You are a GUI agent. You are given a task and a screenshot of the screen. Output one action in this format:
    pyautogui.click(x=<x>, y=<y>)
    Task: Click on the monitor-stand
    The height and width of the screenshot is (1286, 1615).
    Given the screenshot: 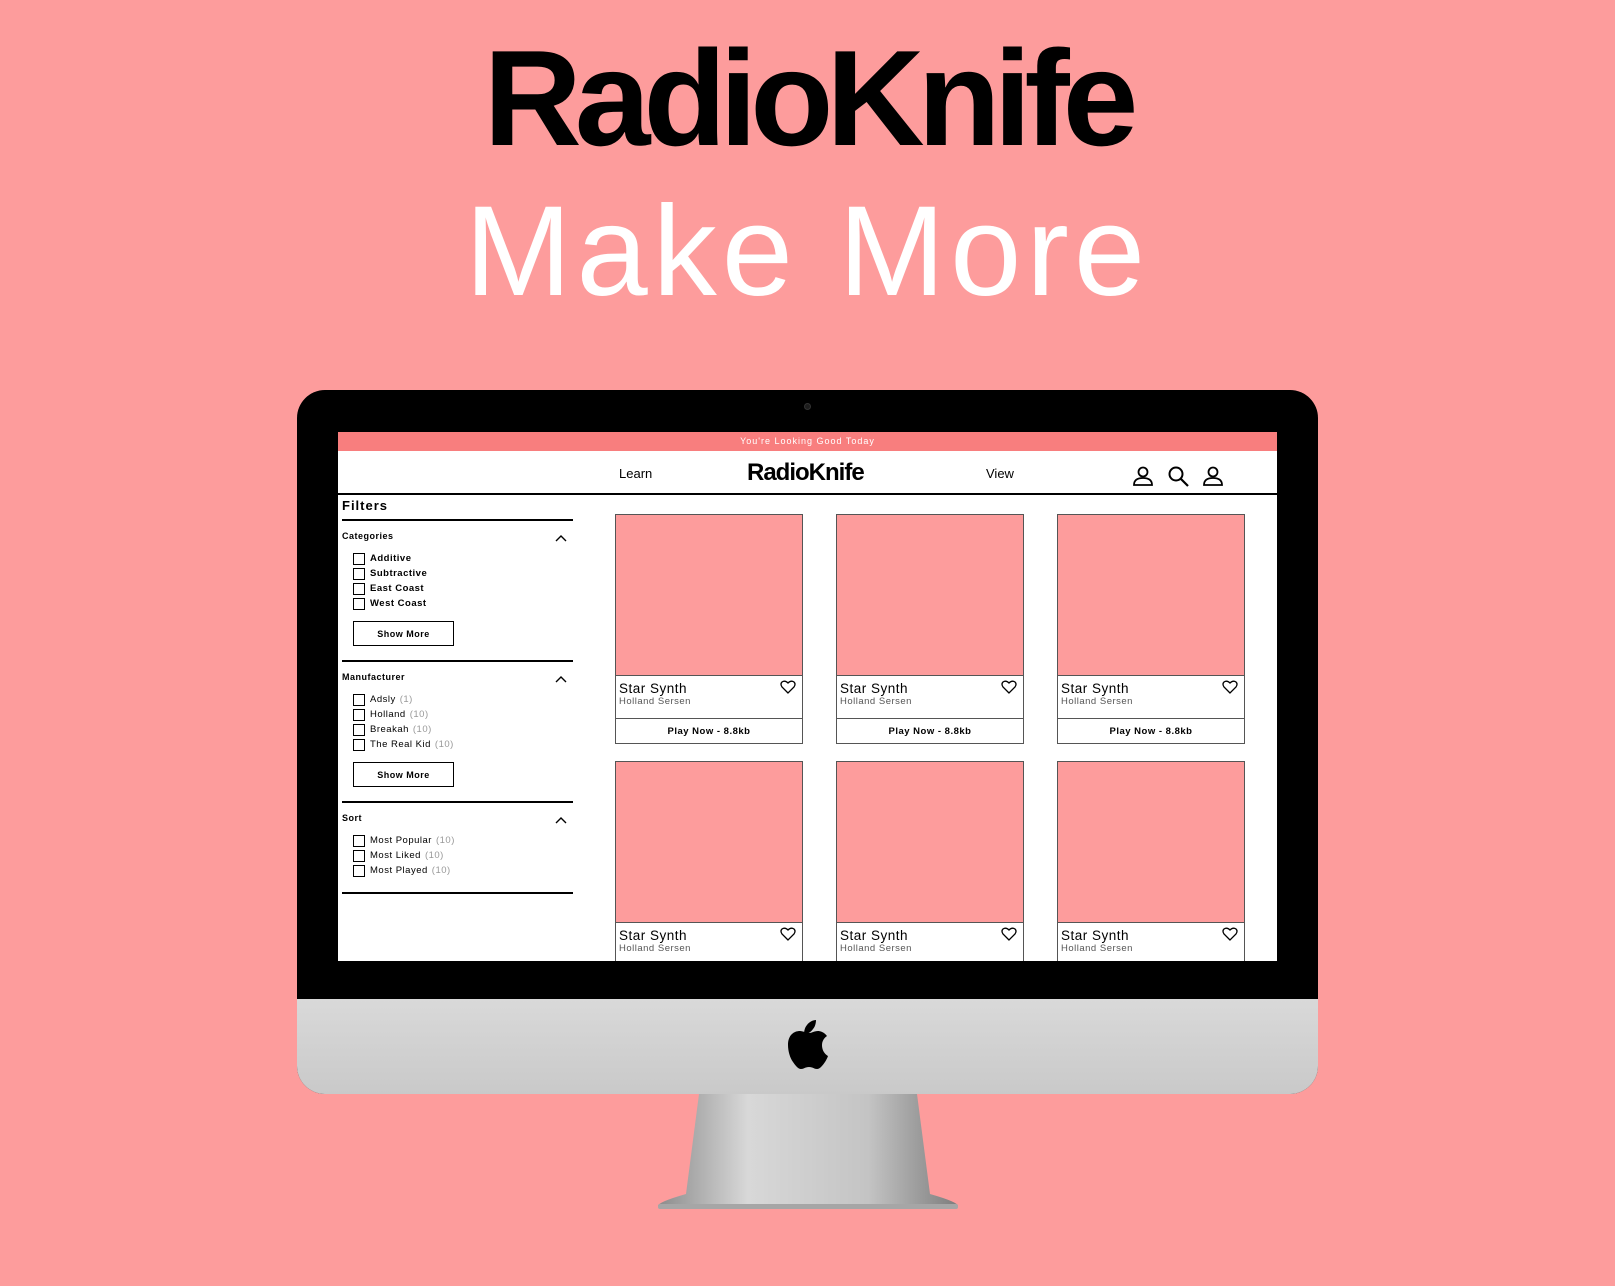 What is the action you would take?
    pyautogui.click(x=808, y=1151)
    